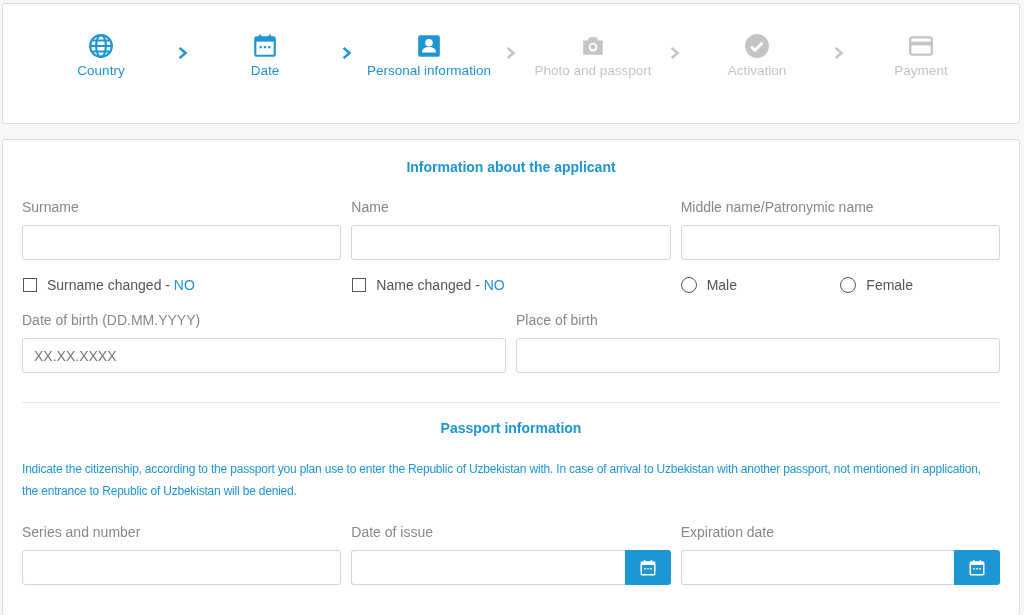 This screenshot has width=1024, height=615. What do you see at coordinates (557, 320) in the screenshot?
I see `field-label: Place of birth` at bounding box center [557, 320].